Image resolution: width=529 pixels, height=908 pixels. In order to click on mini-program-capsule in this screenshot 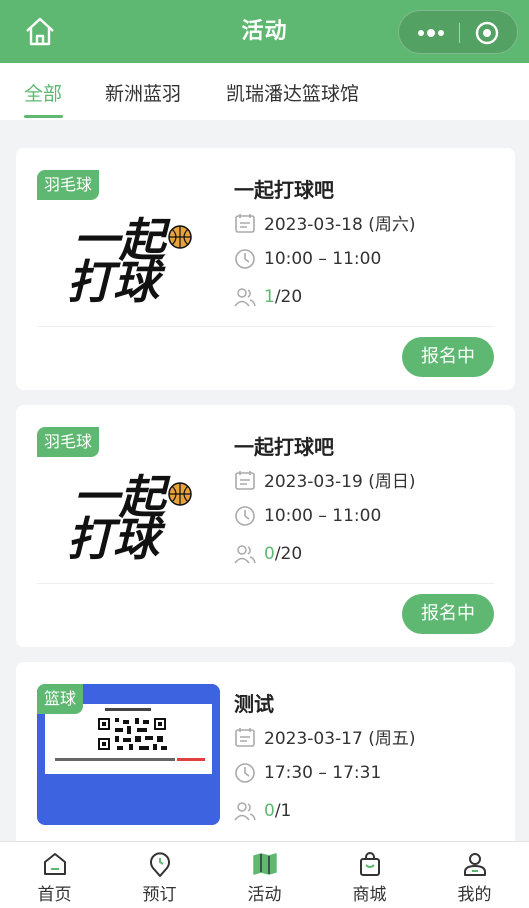, I will do `click(458, 32)`.